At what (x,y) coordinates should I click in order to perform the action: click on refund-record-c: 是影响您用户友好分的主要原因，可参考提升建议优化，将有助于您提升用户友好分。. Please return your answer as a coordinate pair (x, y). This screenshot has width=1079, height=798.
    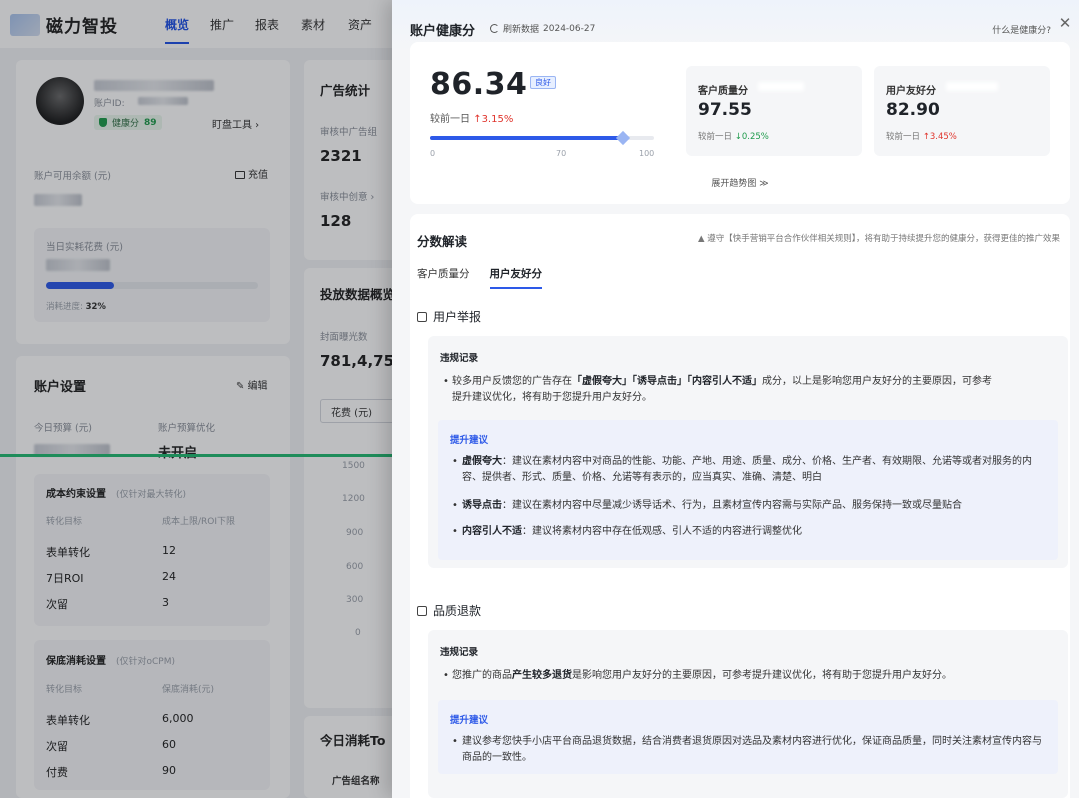
    Looking at the image, I should click on (762, 675).